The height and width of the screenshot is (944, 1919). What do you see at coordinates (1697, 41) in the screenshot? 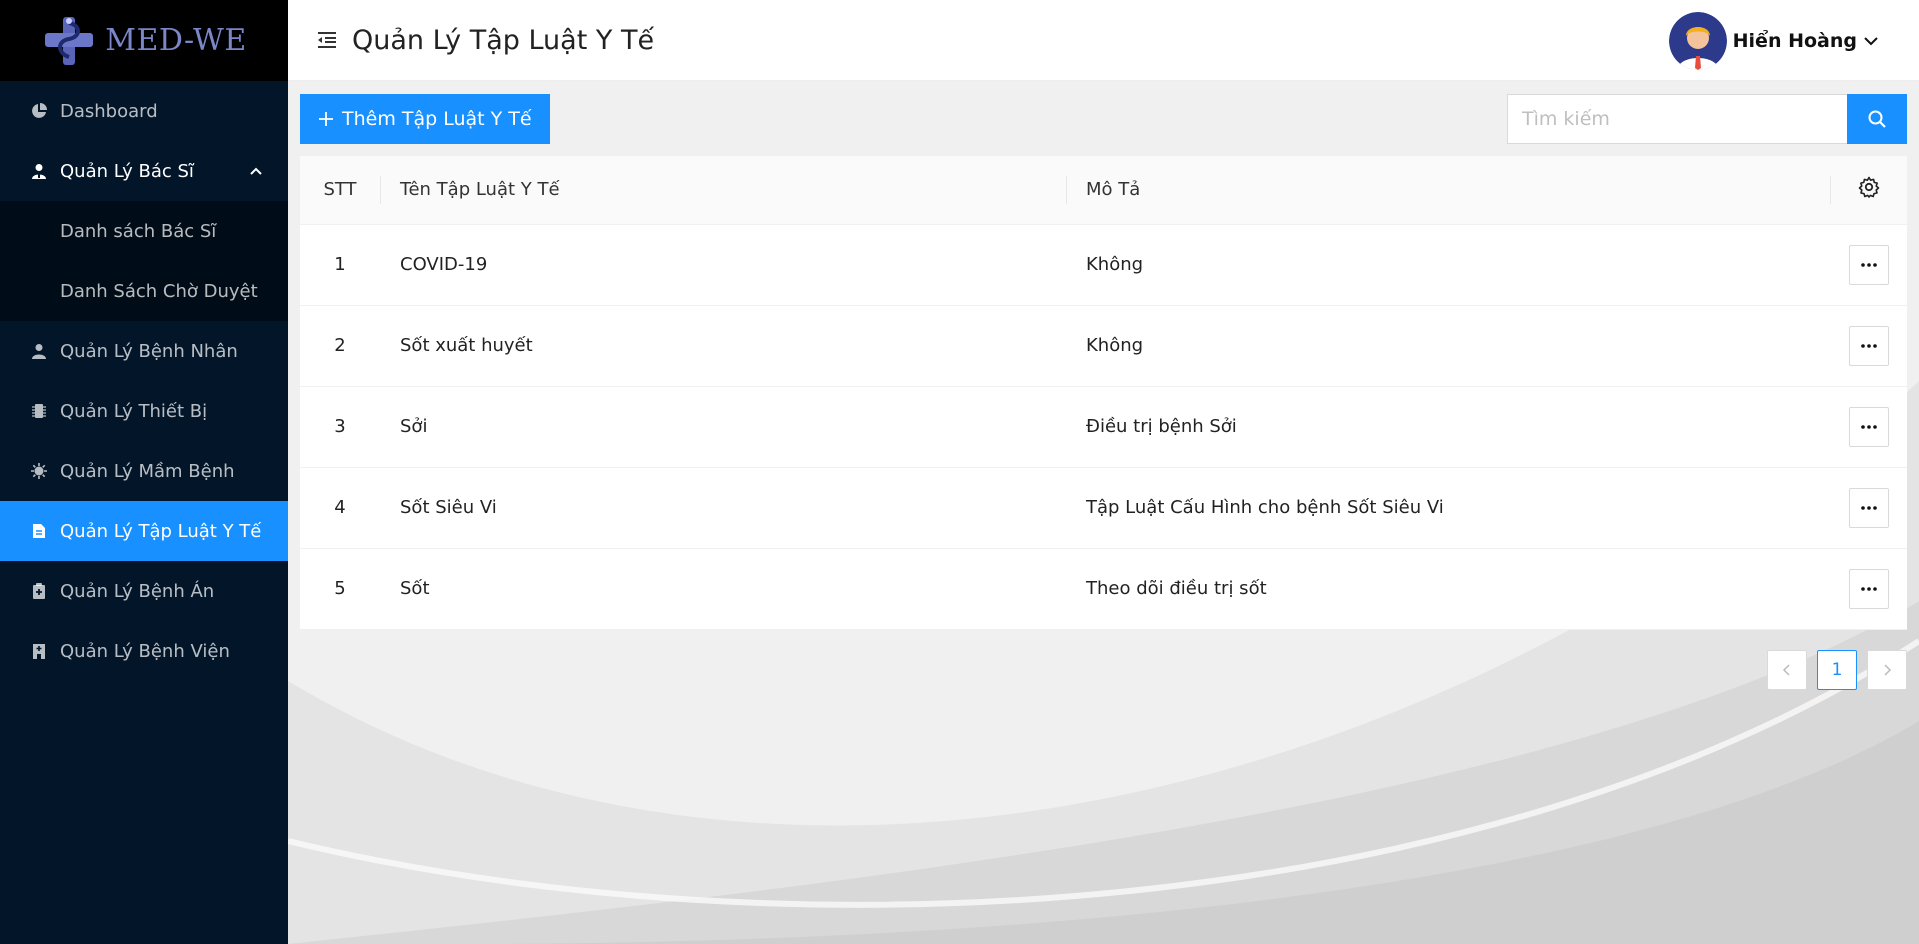
I see `avatar` at bounding box center [1697, 41].